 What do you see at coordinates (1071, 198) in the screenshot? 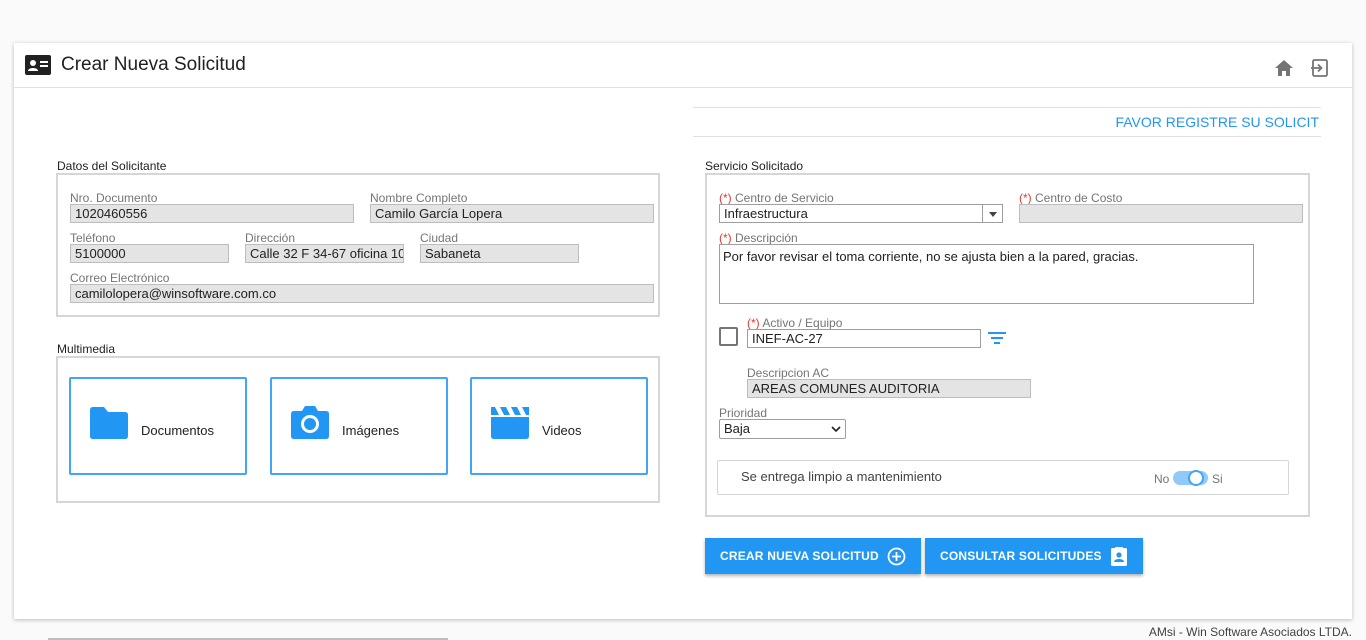
I see `centro-costo-label: (*) Centro de Costo` at bounding box center [1071, 198].